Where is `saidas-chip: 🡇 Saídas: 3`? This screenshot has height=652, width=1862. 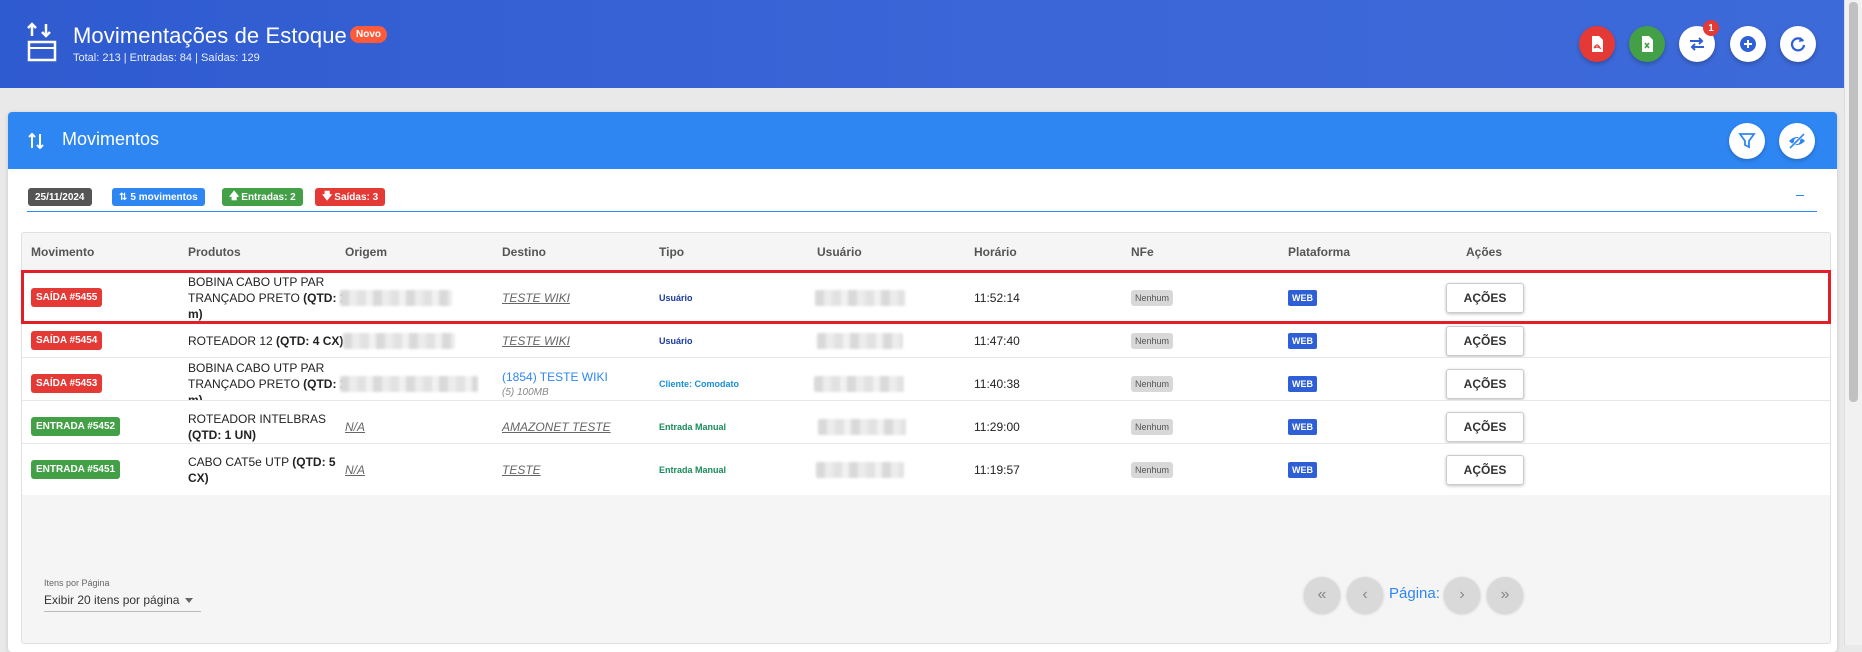
saidas-chip: 🡇 Saídas: 3 is located at coordinates (350, 197).